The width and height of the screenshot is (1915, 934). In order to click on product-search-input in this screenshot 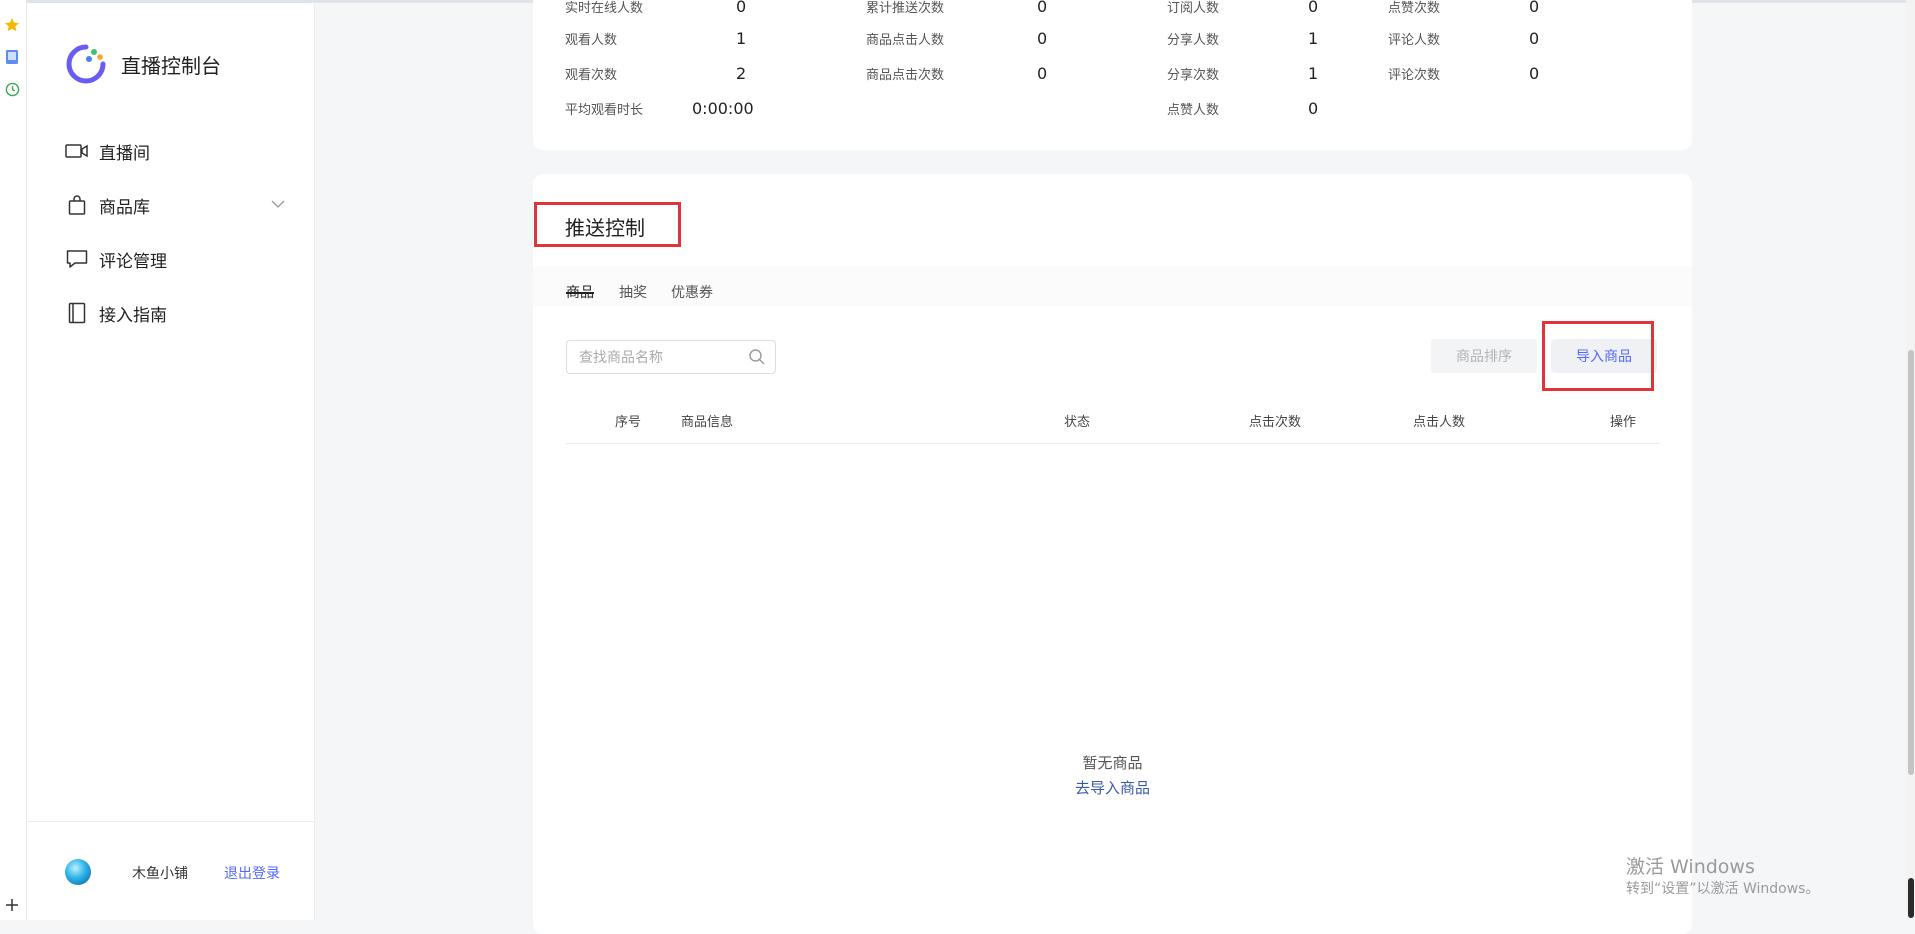, I will do `click(659, 358)`.